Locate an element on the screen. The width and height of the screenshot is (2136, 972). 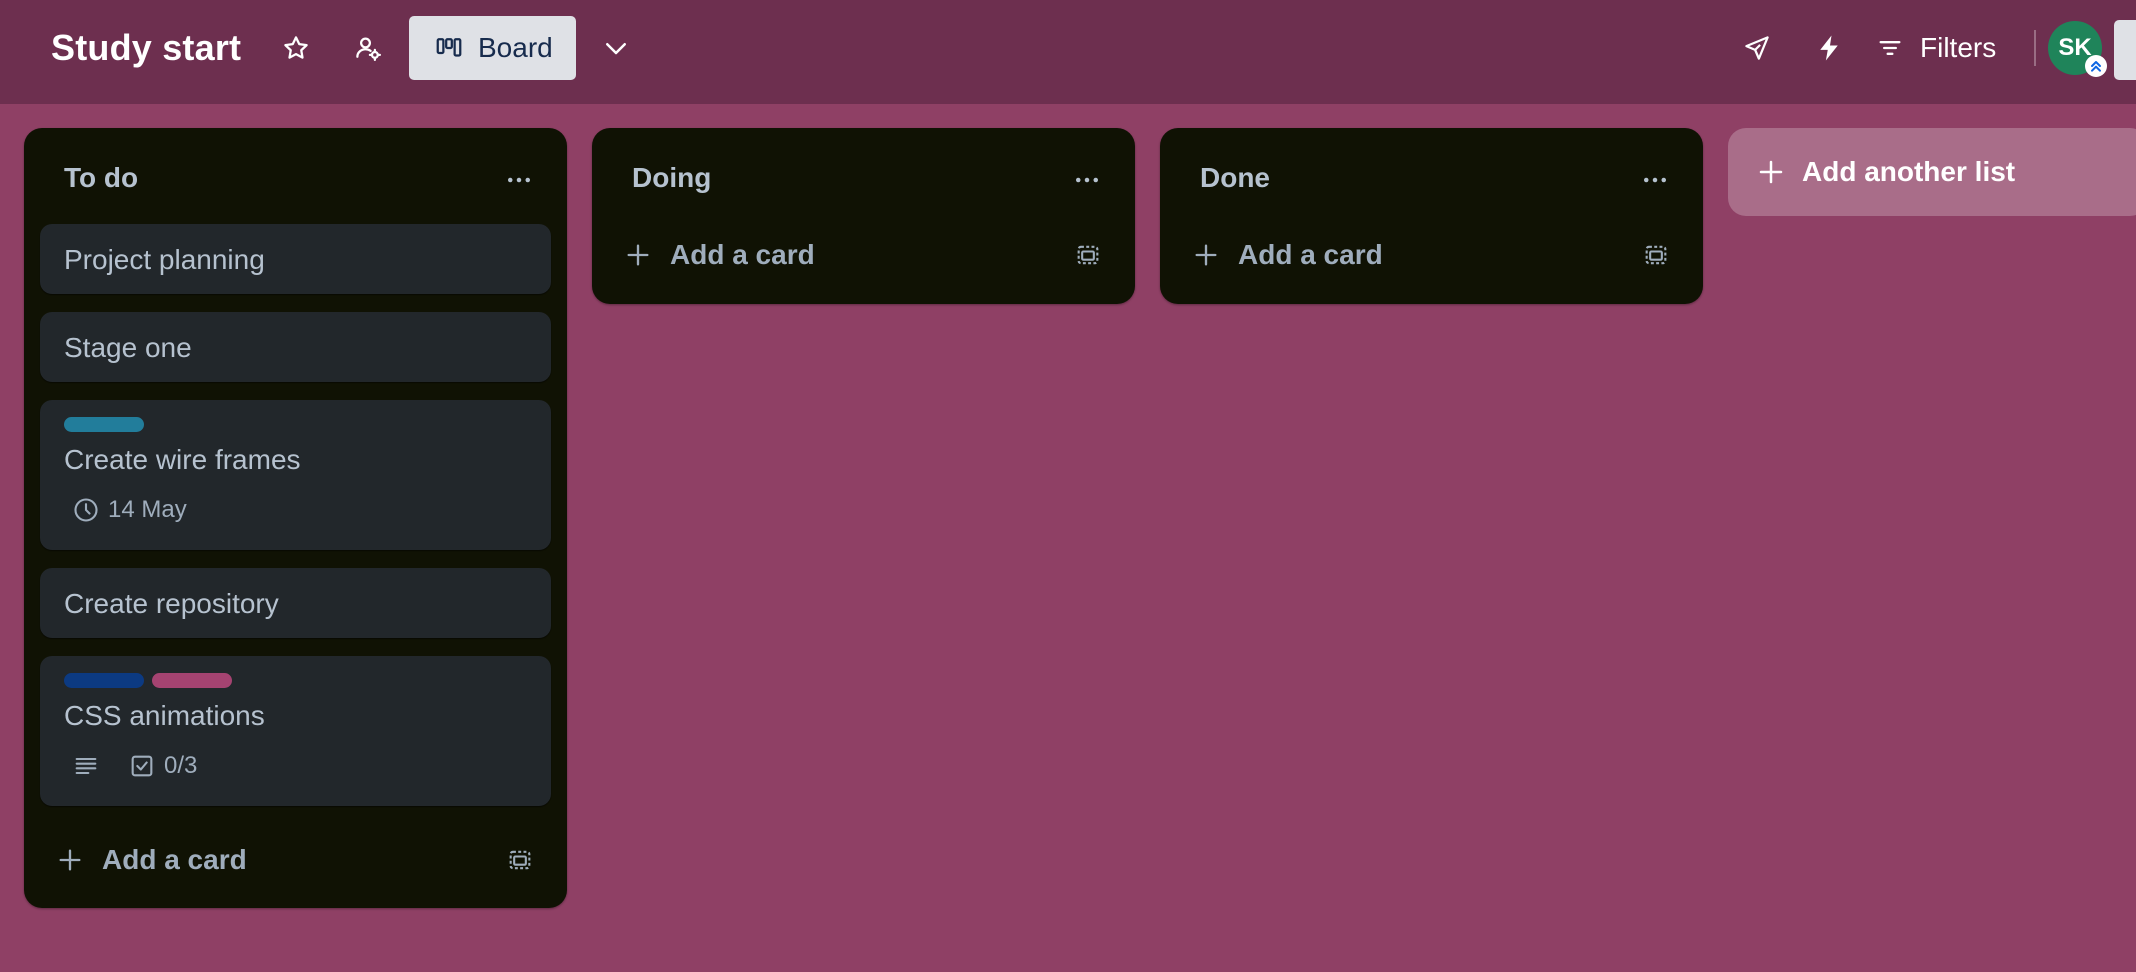
card-project-planning: Project planning is located at coordinates (295, 259).